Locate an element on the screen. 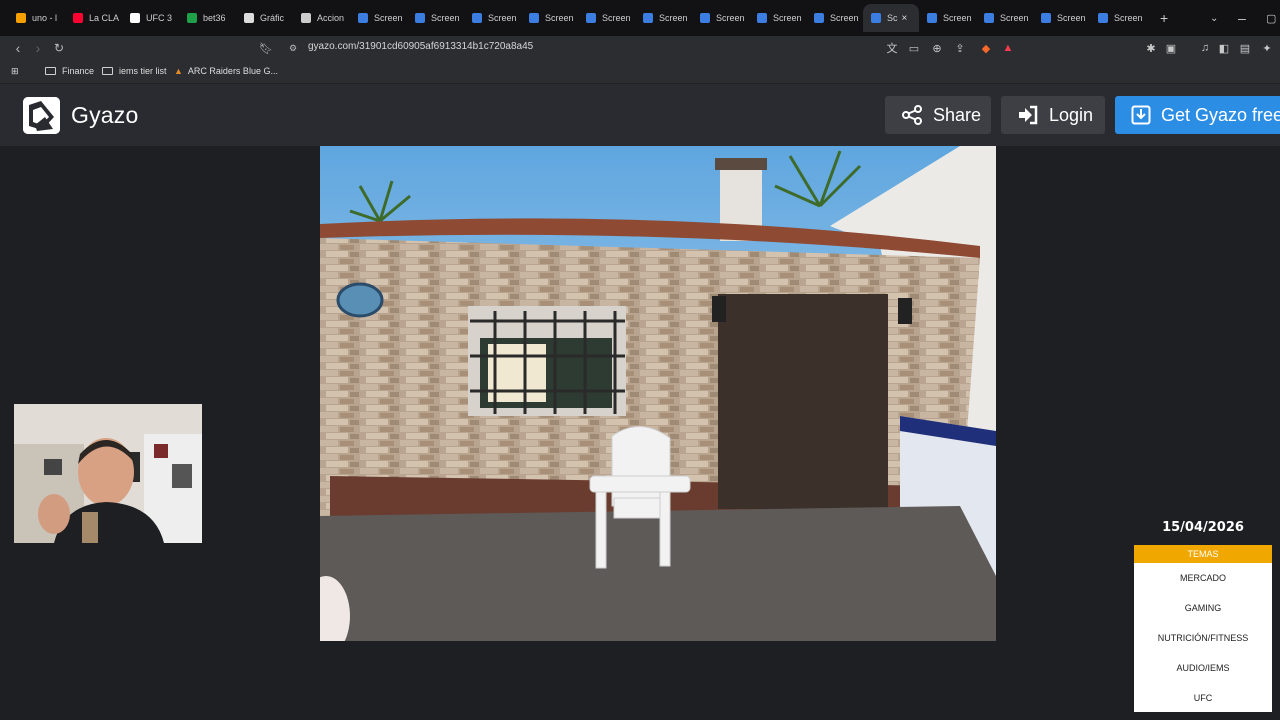 This screenshot has width=1280, height=720. cast-icon: ▭ is located at coordinates (914, 48).